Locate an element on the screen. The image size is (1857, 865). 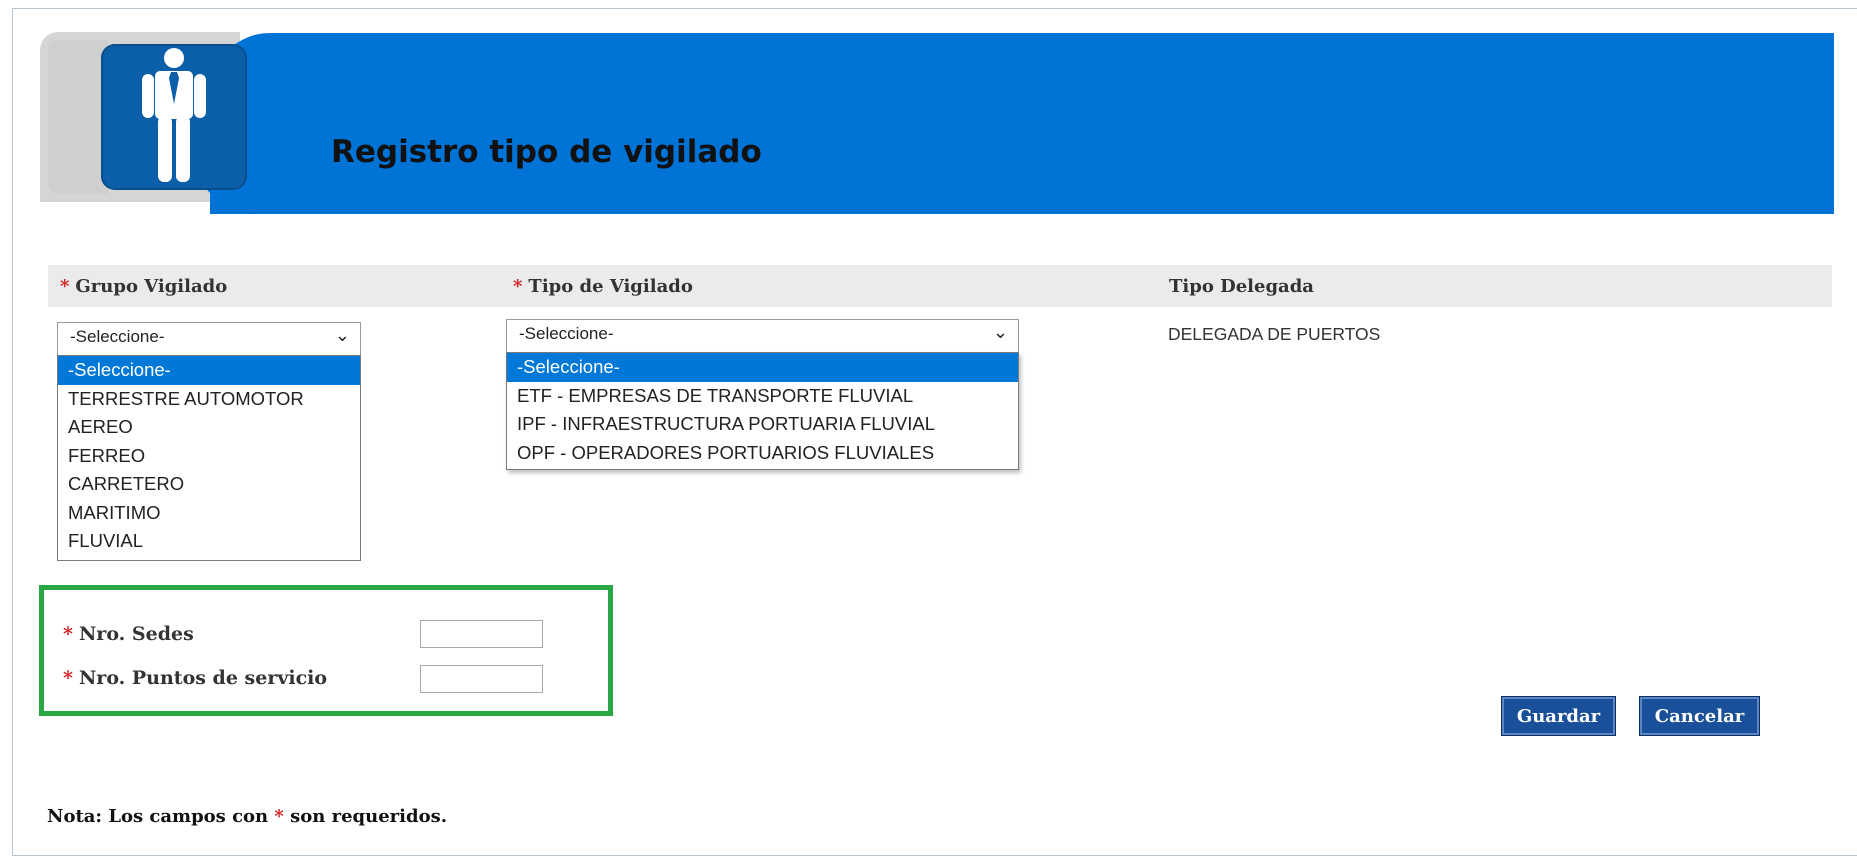
form-header-row is located at coordinates (940, 286).